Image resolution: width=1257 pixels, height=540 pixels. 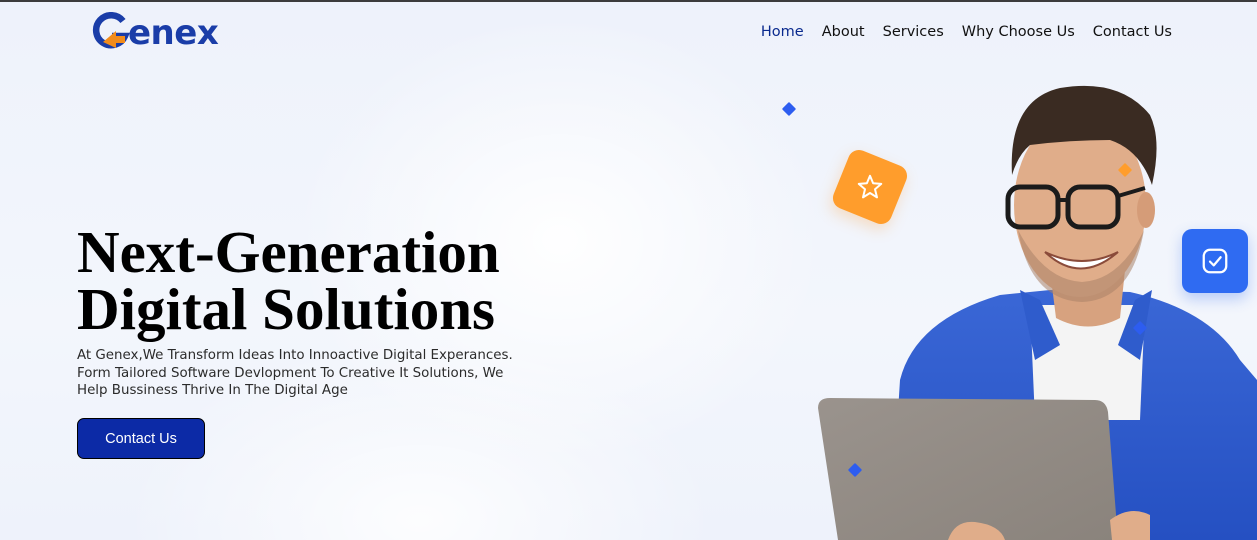 I want to click on contact-us-button: Contact Us, so click(x=141, y=438).